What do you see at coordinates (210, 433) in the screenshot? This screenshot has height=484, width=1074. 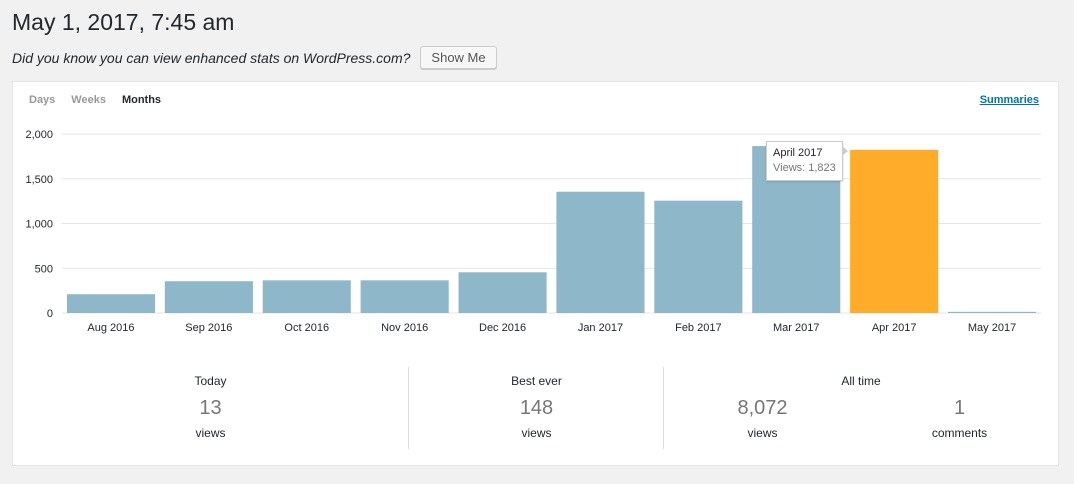 I see `stat-today-unit: views` at bounding box center [210, 433].